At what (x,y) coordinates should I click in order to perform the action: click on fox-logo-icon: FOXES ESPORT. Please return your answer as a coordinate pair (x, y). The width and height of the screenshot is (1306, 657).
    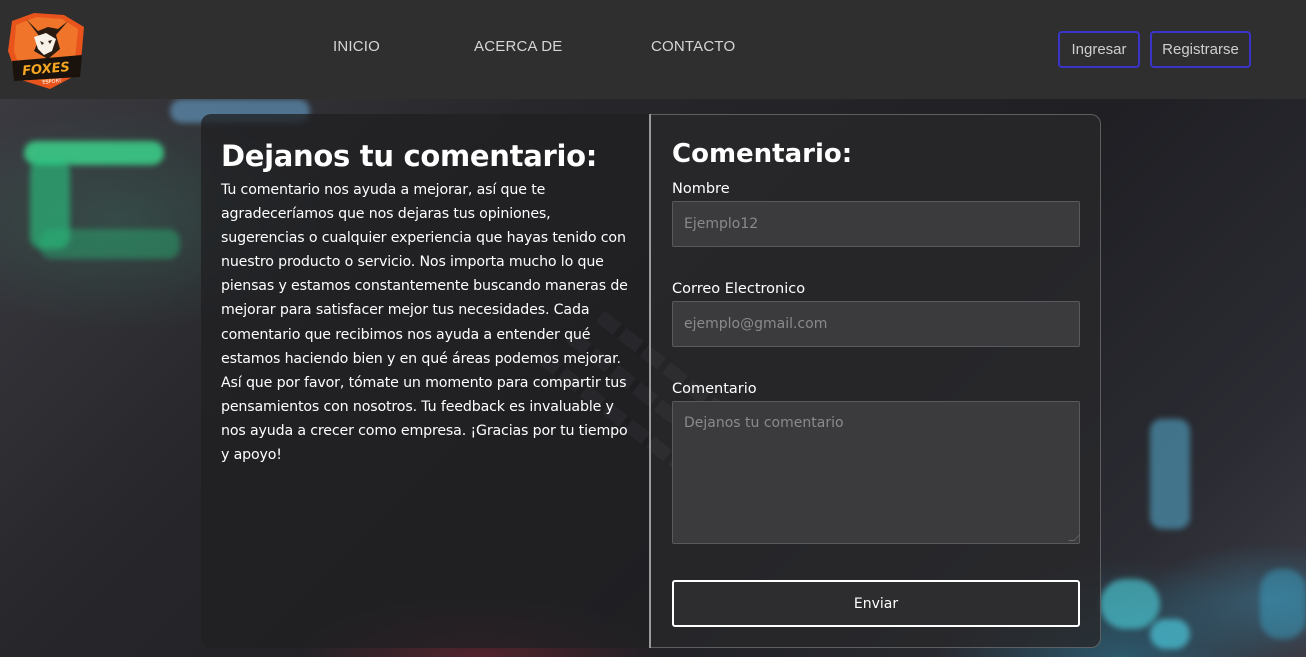
    Looking at the image, I should click on (46, 51).